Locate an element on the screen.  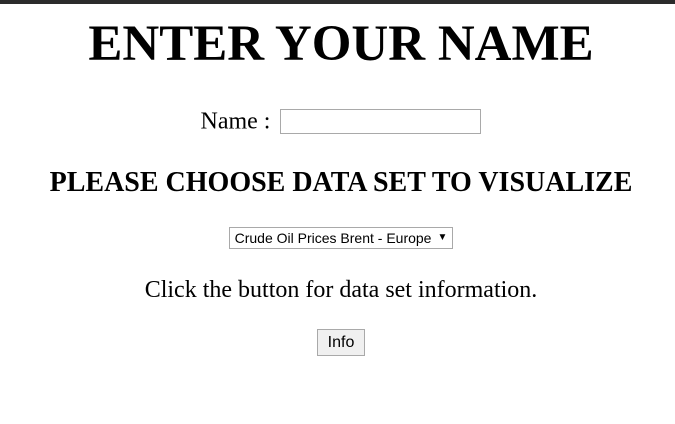
page-title: ENTER YOUR NAME is located at coordinates (341, 44).